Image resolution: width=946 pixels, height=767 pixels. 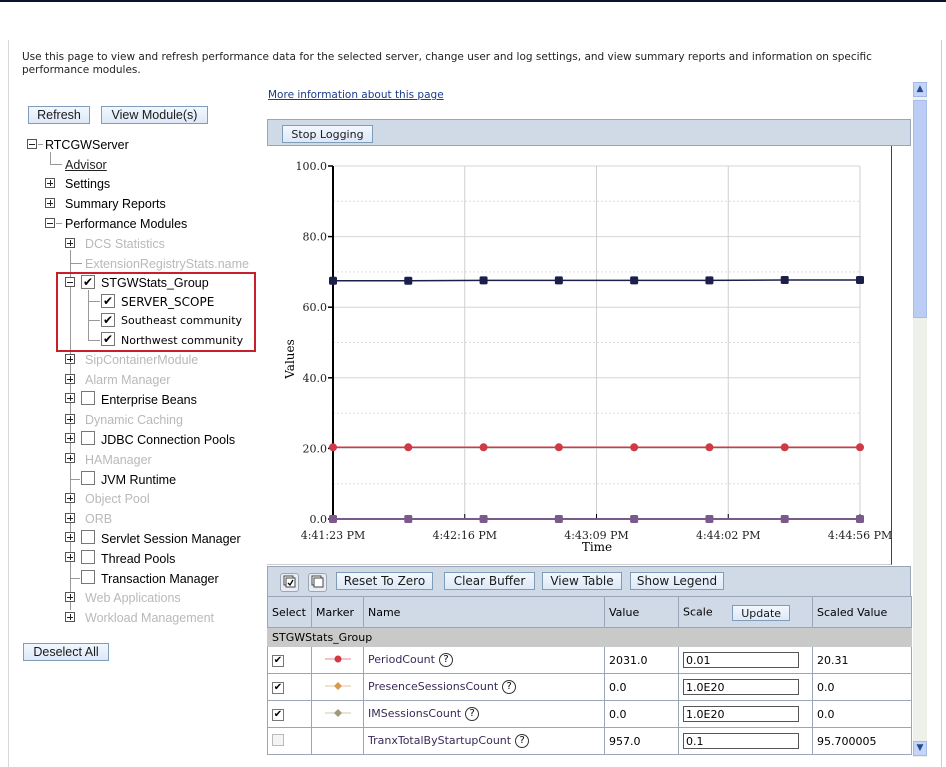 What do you see at coordinates (920, 209) in the screenshot?
I see `scrollbar-thumb` at bounding box center [920, 209].